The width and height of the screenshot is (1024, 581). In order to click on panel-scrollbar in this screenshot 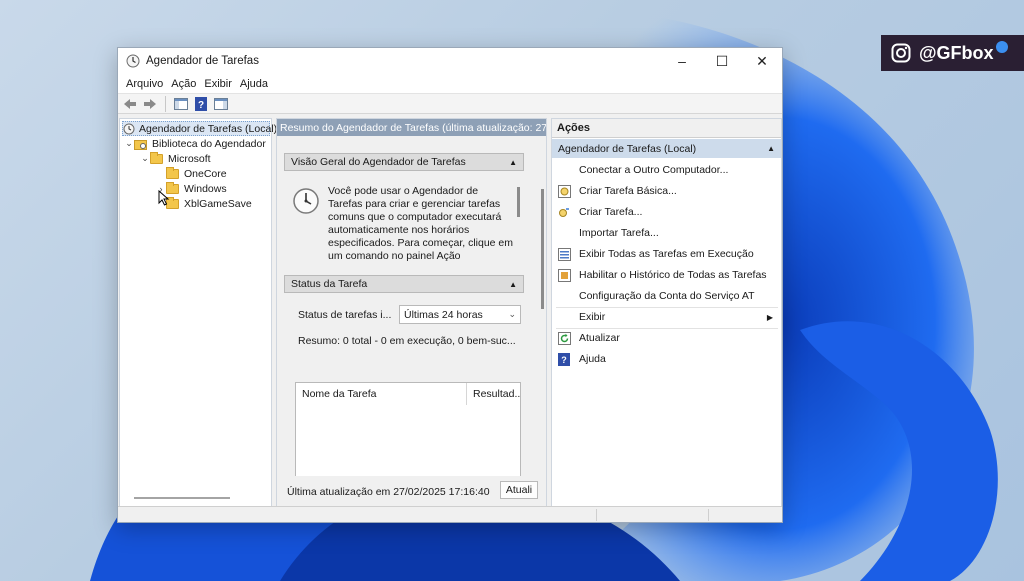, I will do `click(542, 249)`.